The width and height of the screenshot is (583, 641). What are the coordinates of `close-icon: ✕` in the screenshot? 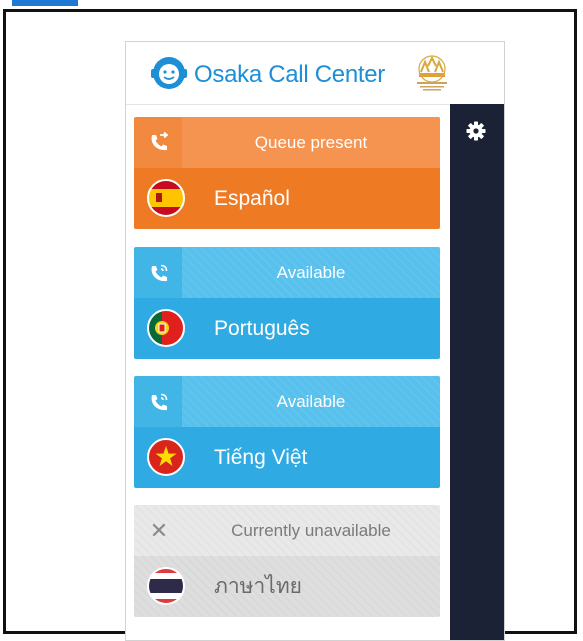 It's located at (159, 530).